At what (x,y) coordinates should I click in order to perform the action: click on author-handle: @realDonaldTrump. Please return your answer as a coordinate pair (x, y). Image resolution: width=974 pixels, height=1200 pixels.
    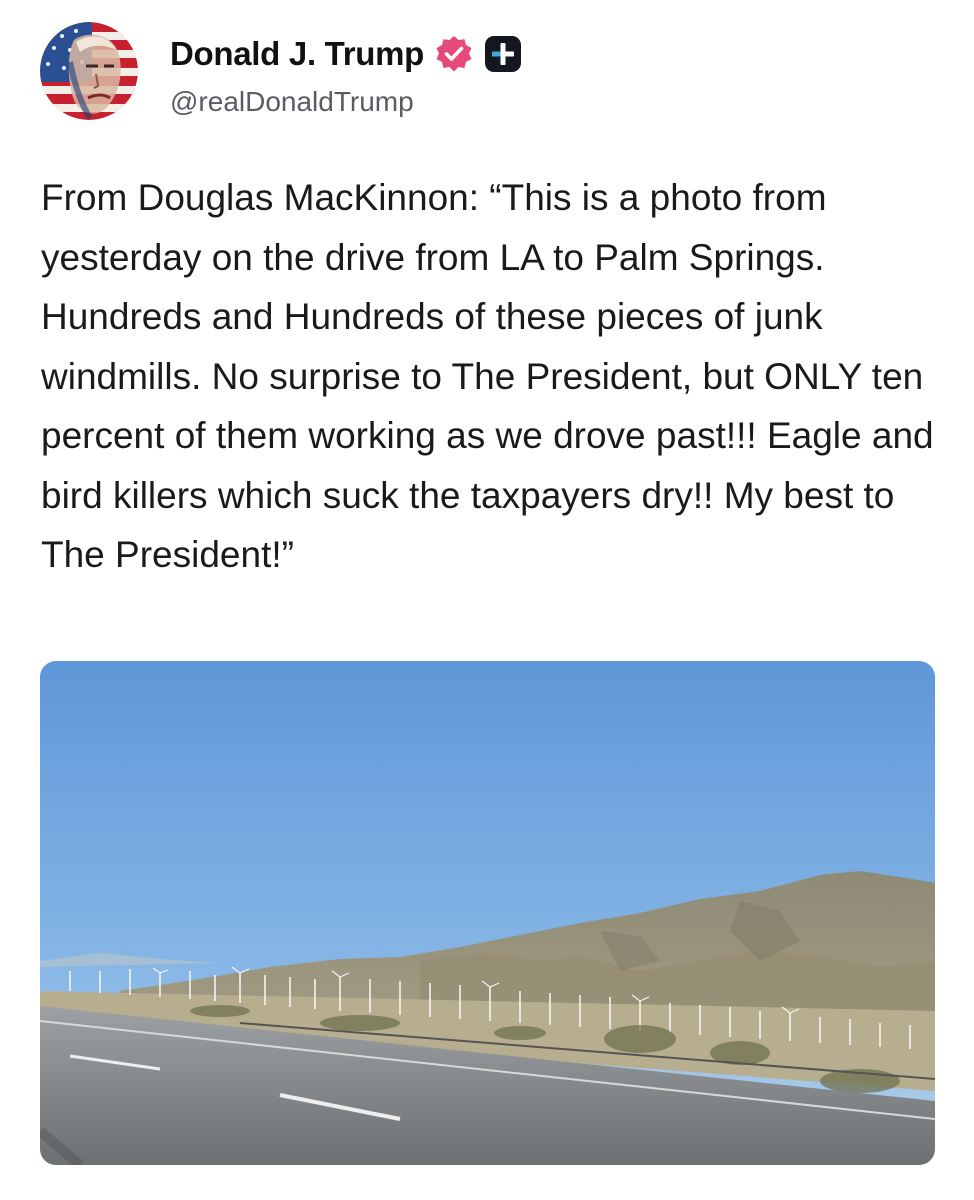
    Looking at the image, I should click on (292, 102).